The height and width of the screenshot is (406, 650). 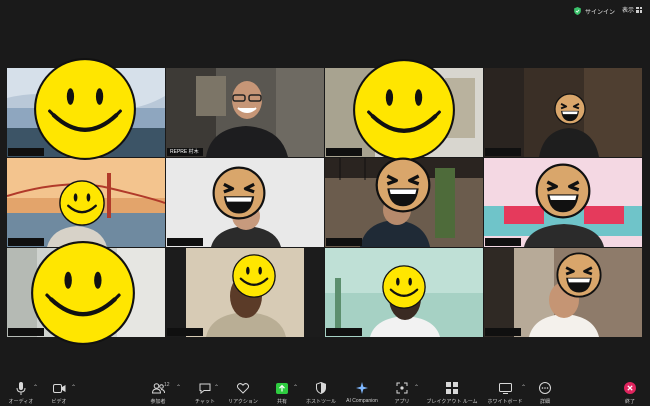 I want to click on chat-icon, so click(x=205, y=388).